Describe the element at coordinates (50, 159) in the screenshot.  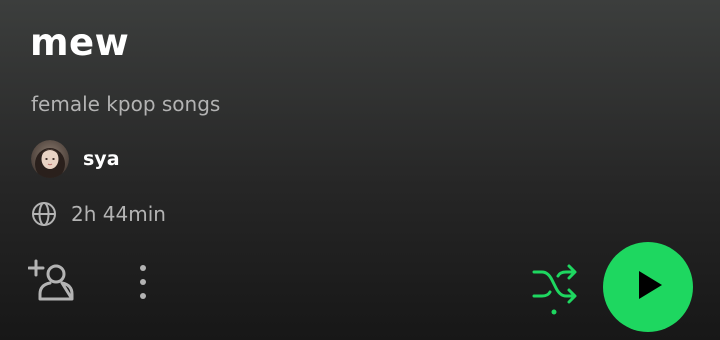
I see `avatar` at that location.